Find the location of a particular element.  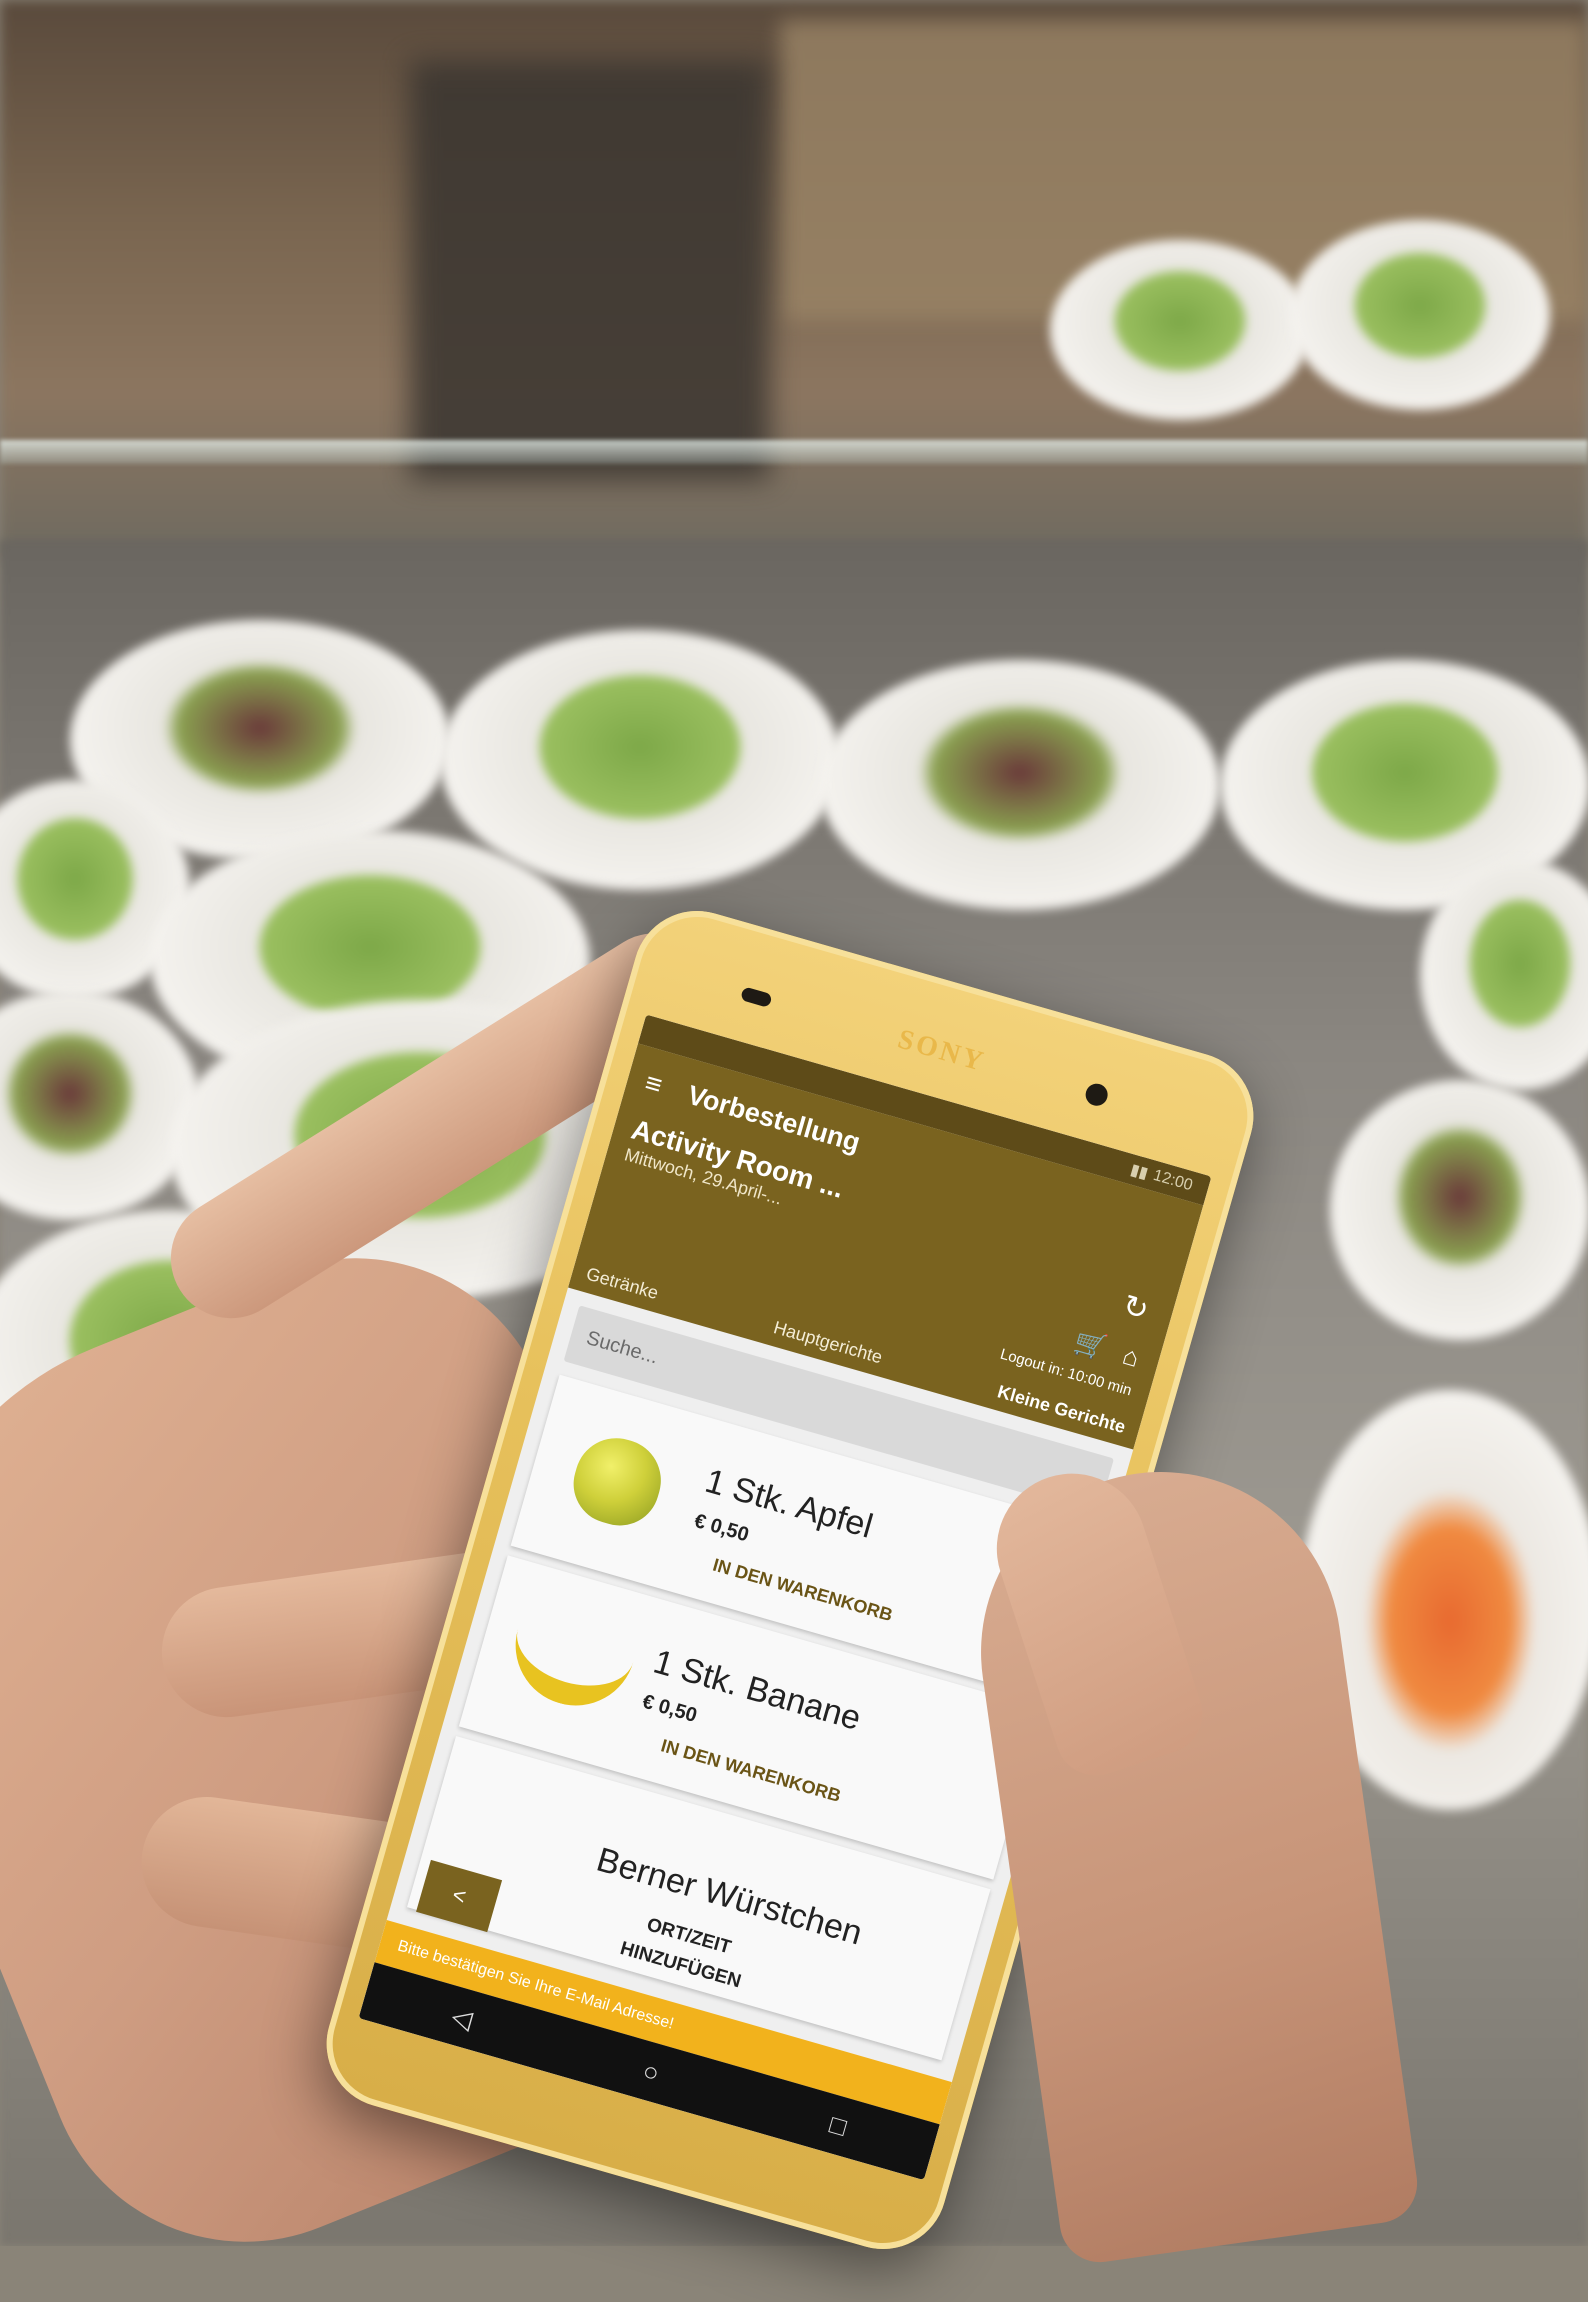

nav-home-icon: ○ is located at coordinates (651, 2072).